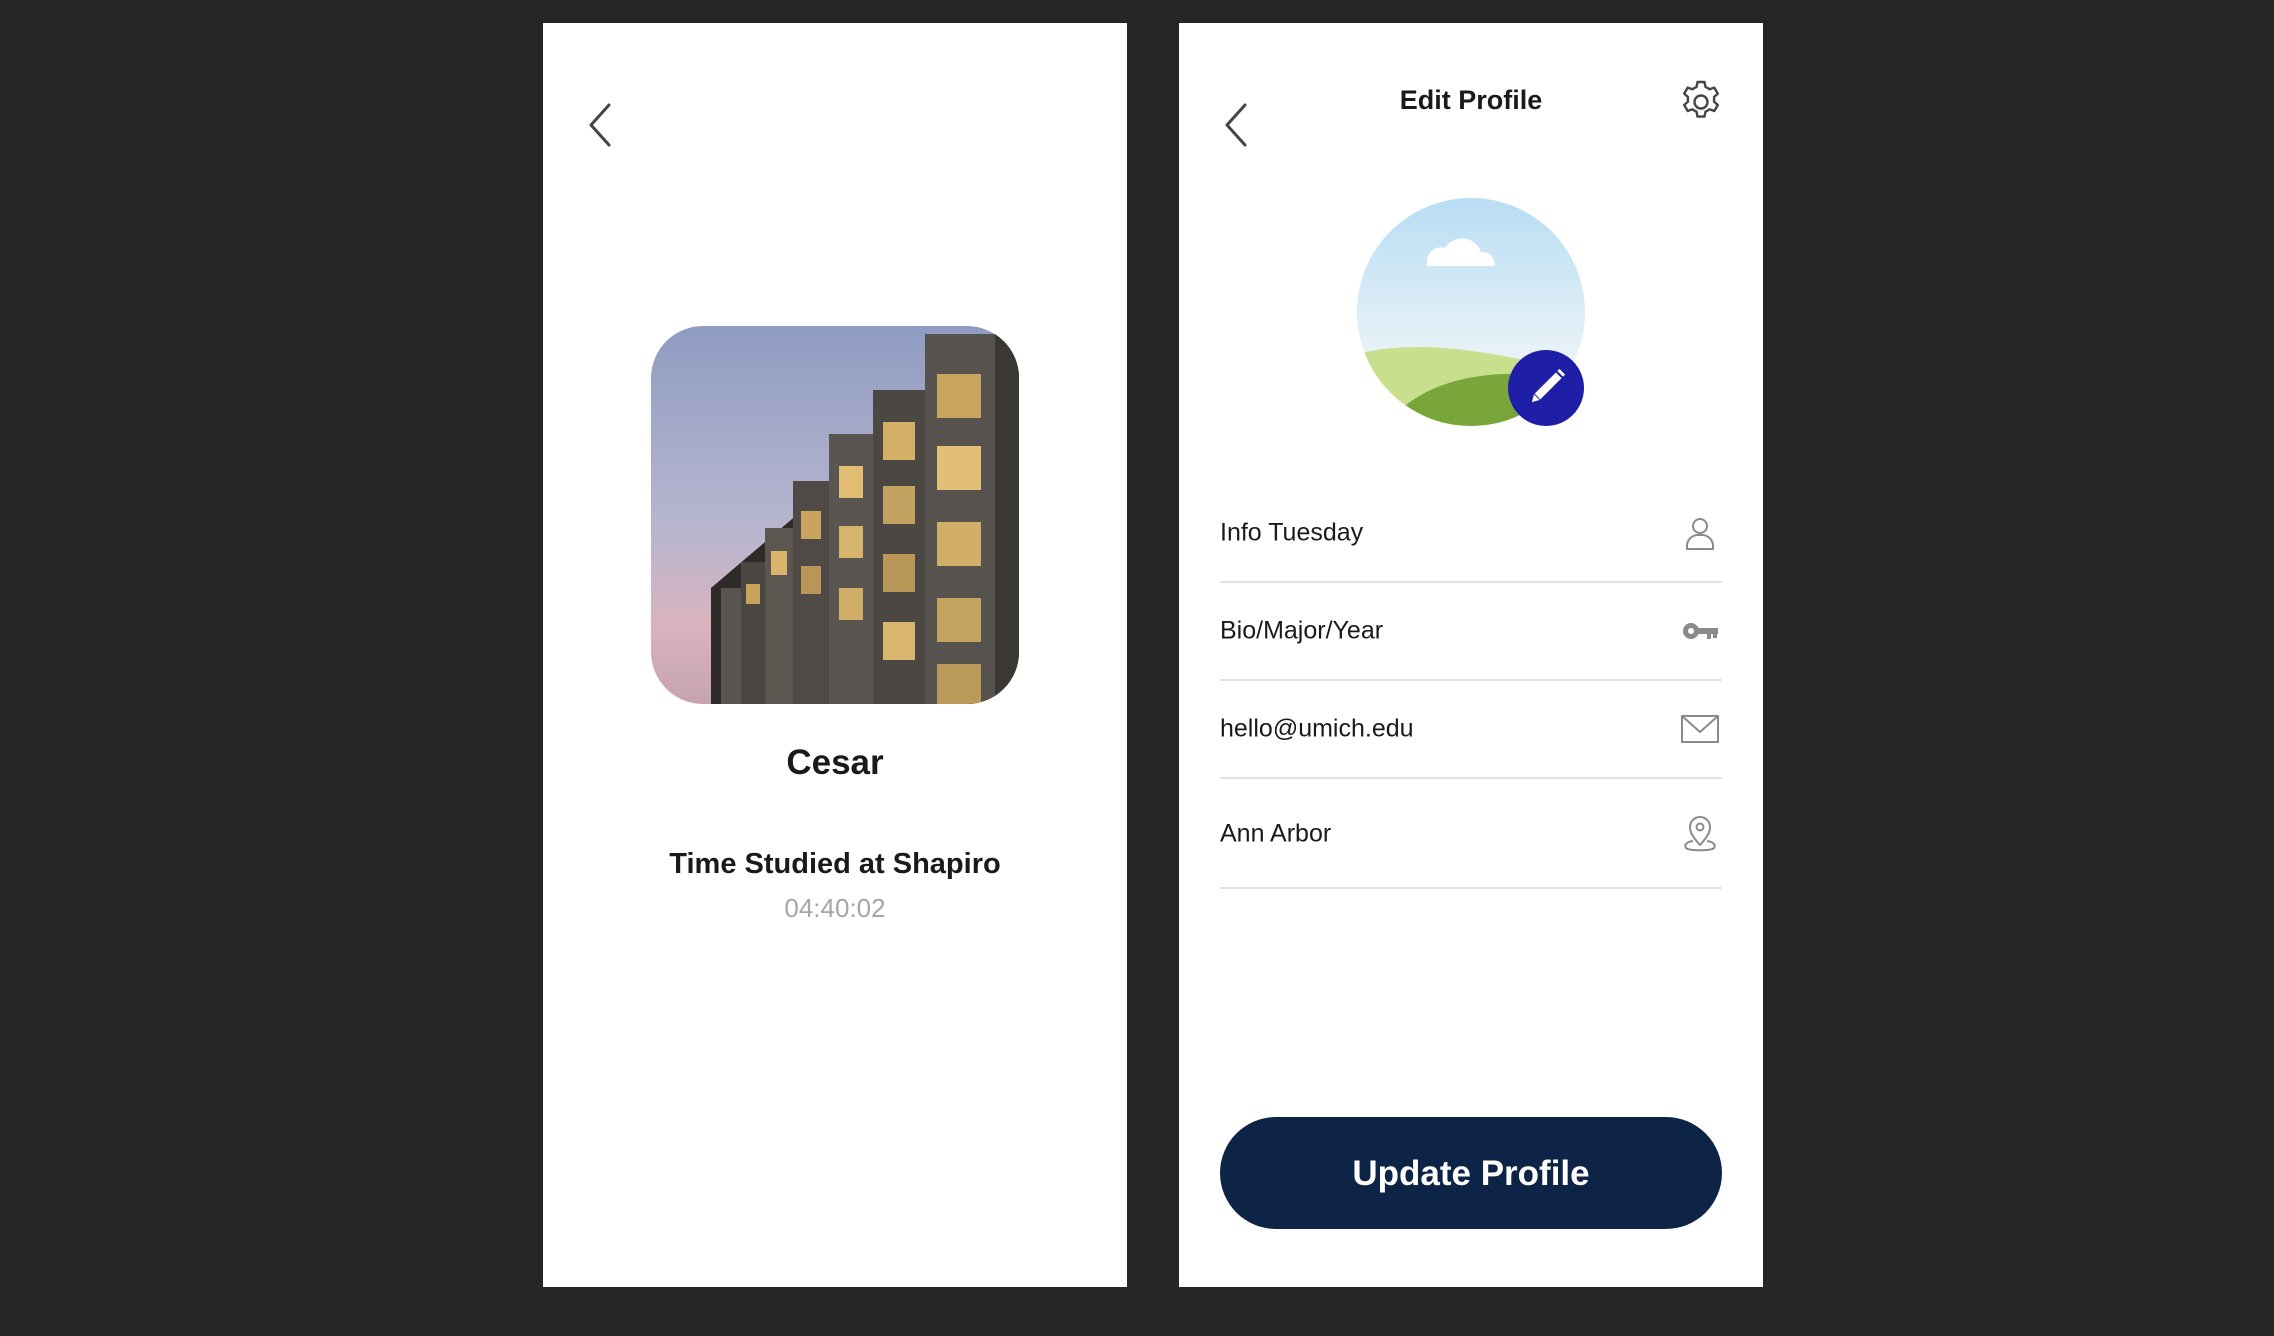 Image resolution: width=2274 pixels, height=1336 pixels. Describe the element at coordinates (1471, 100) in the screenshot. I see `page-title: Edit Profile` at that location.